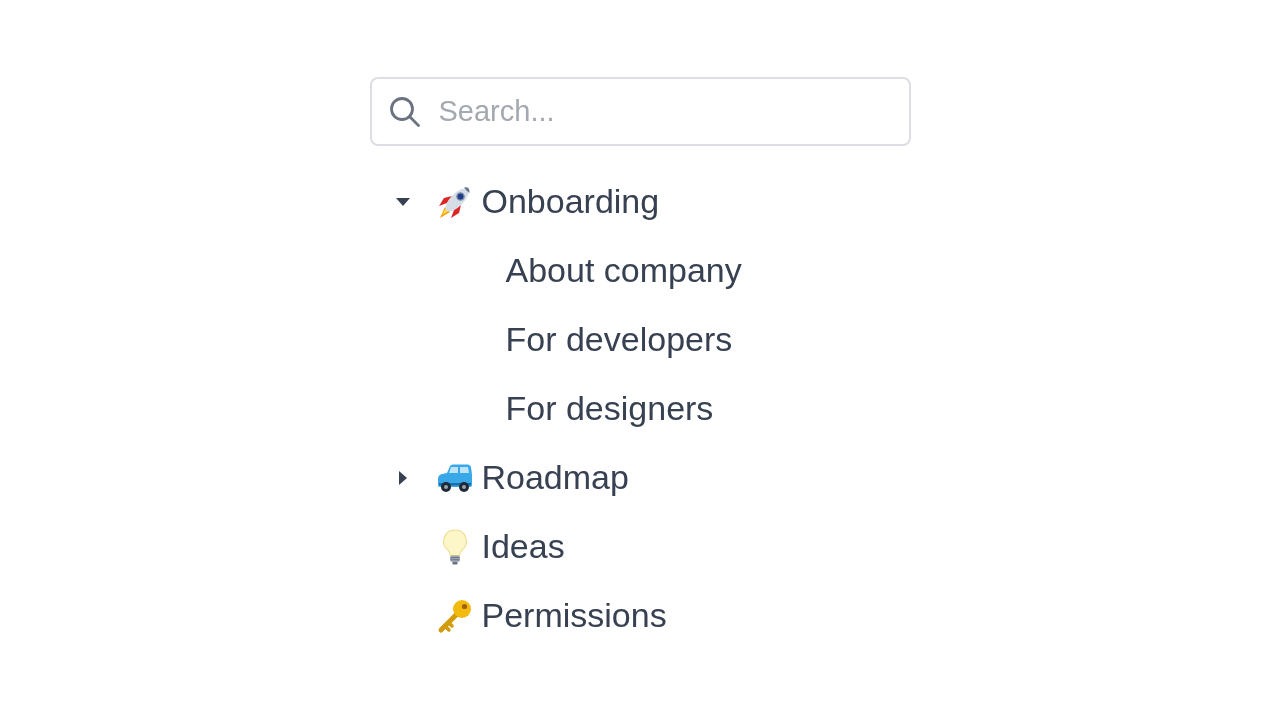  Describe the element at coordinates (510, 477) in the screenshot. I see `tree-item: Roadmap` at that location.